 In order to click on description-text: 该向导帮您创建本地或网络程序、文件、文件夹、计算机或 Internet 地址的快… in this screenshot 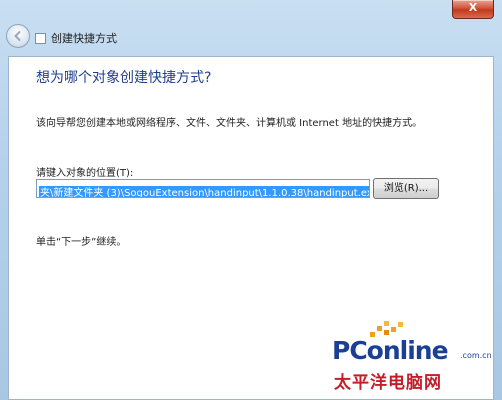, I will do `click(229, 123)`.